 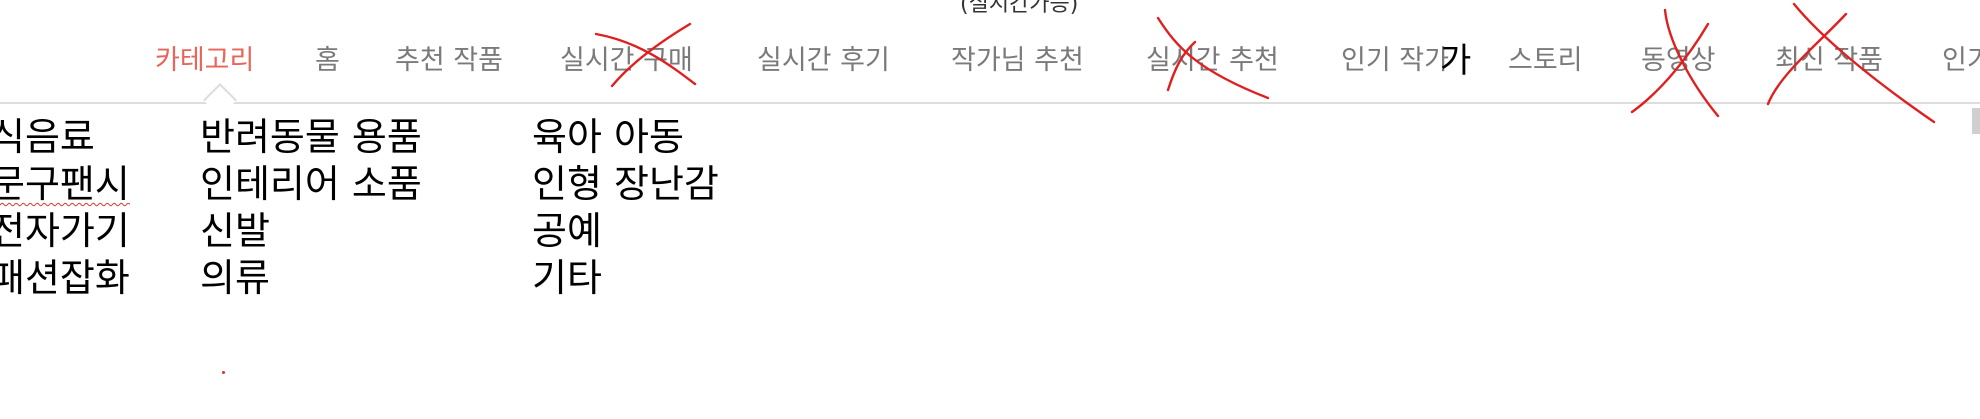 What do you see at coordinates (65, 137) in the screenshot?
I see `category-food-beverage: 식음료` at bounding box center [65, 137].